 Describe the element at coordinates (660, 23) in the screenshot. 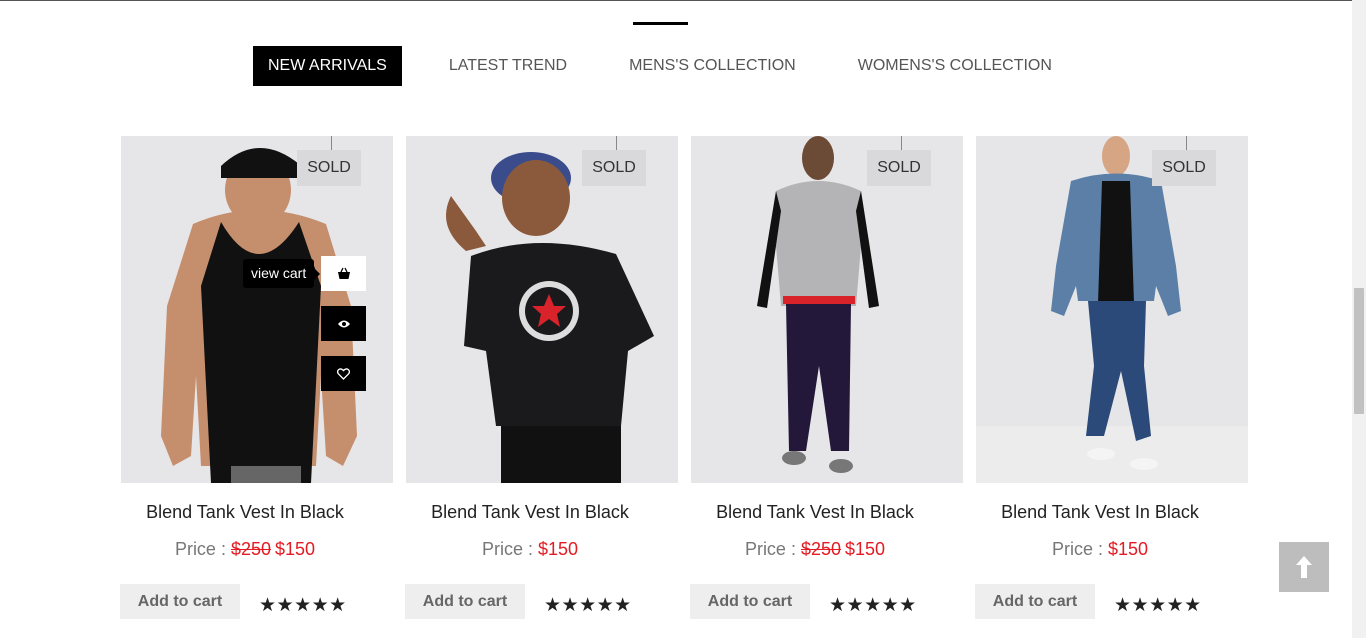

I see `tab-indicator` at that location.